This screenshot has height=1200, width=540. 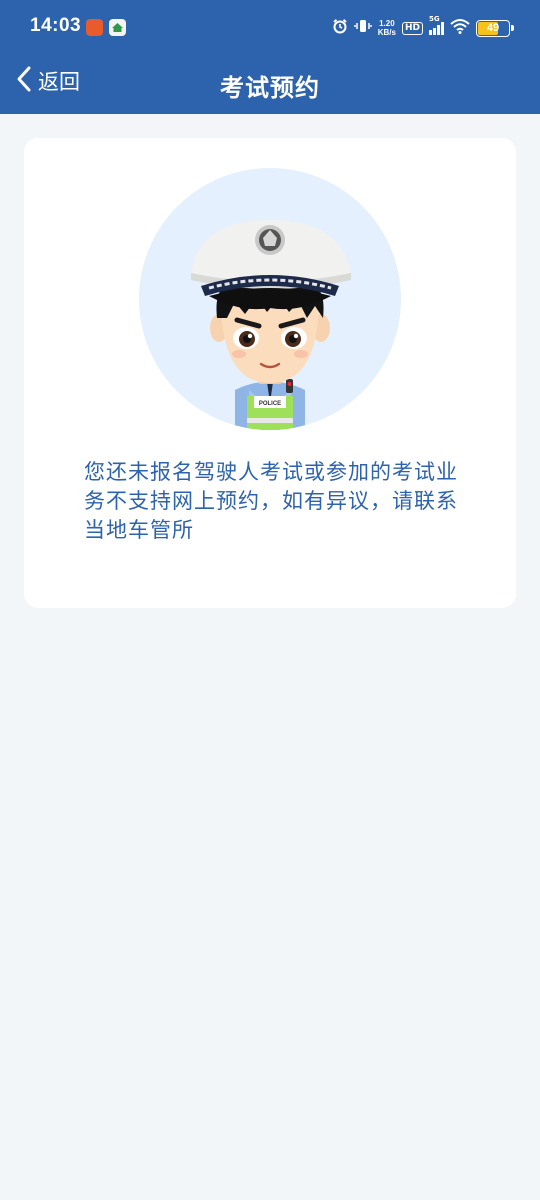 I want to click on vibrate-icon, so click(x=363, y=28).